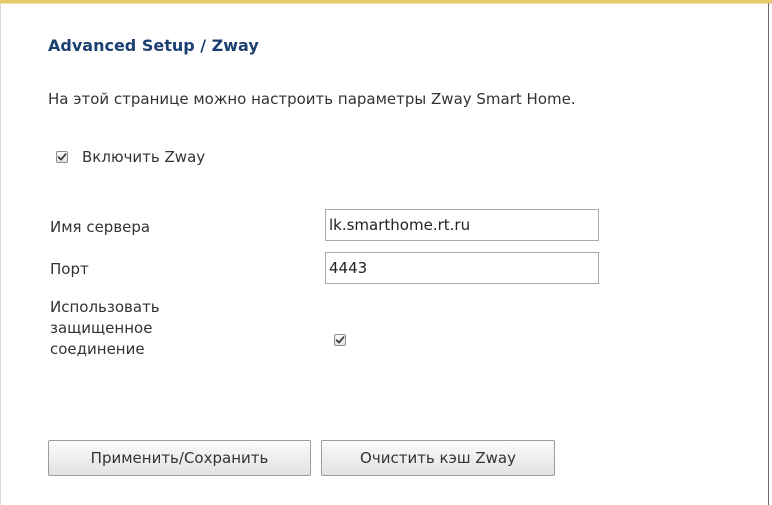  What do you see at coordinates (144, 157) in the screenshot?
I see `enable-zway-label: Включить Zway` at bounding box center [144, 157].